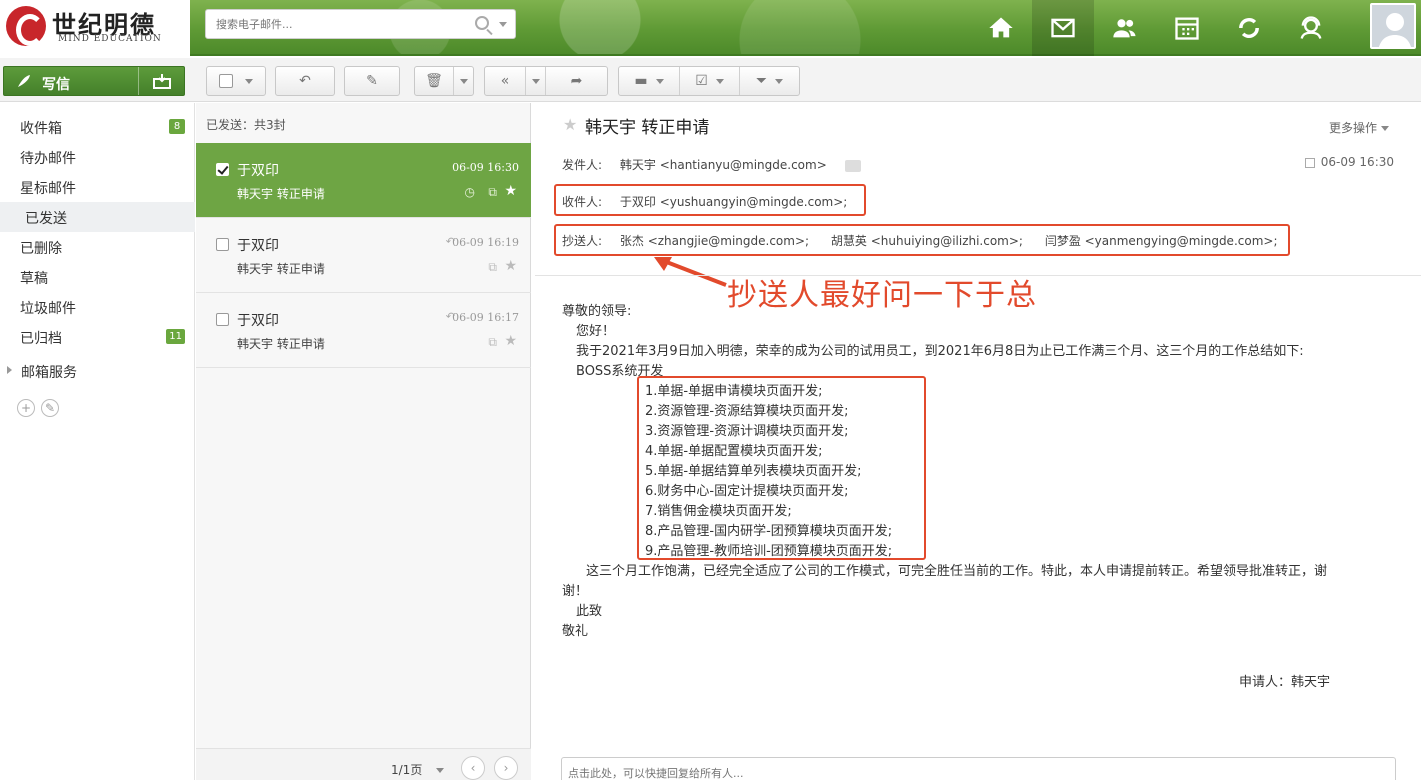  I want to click on delete-menu-button, so click(463, 81).